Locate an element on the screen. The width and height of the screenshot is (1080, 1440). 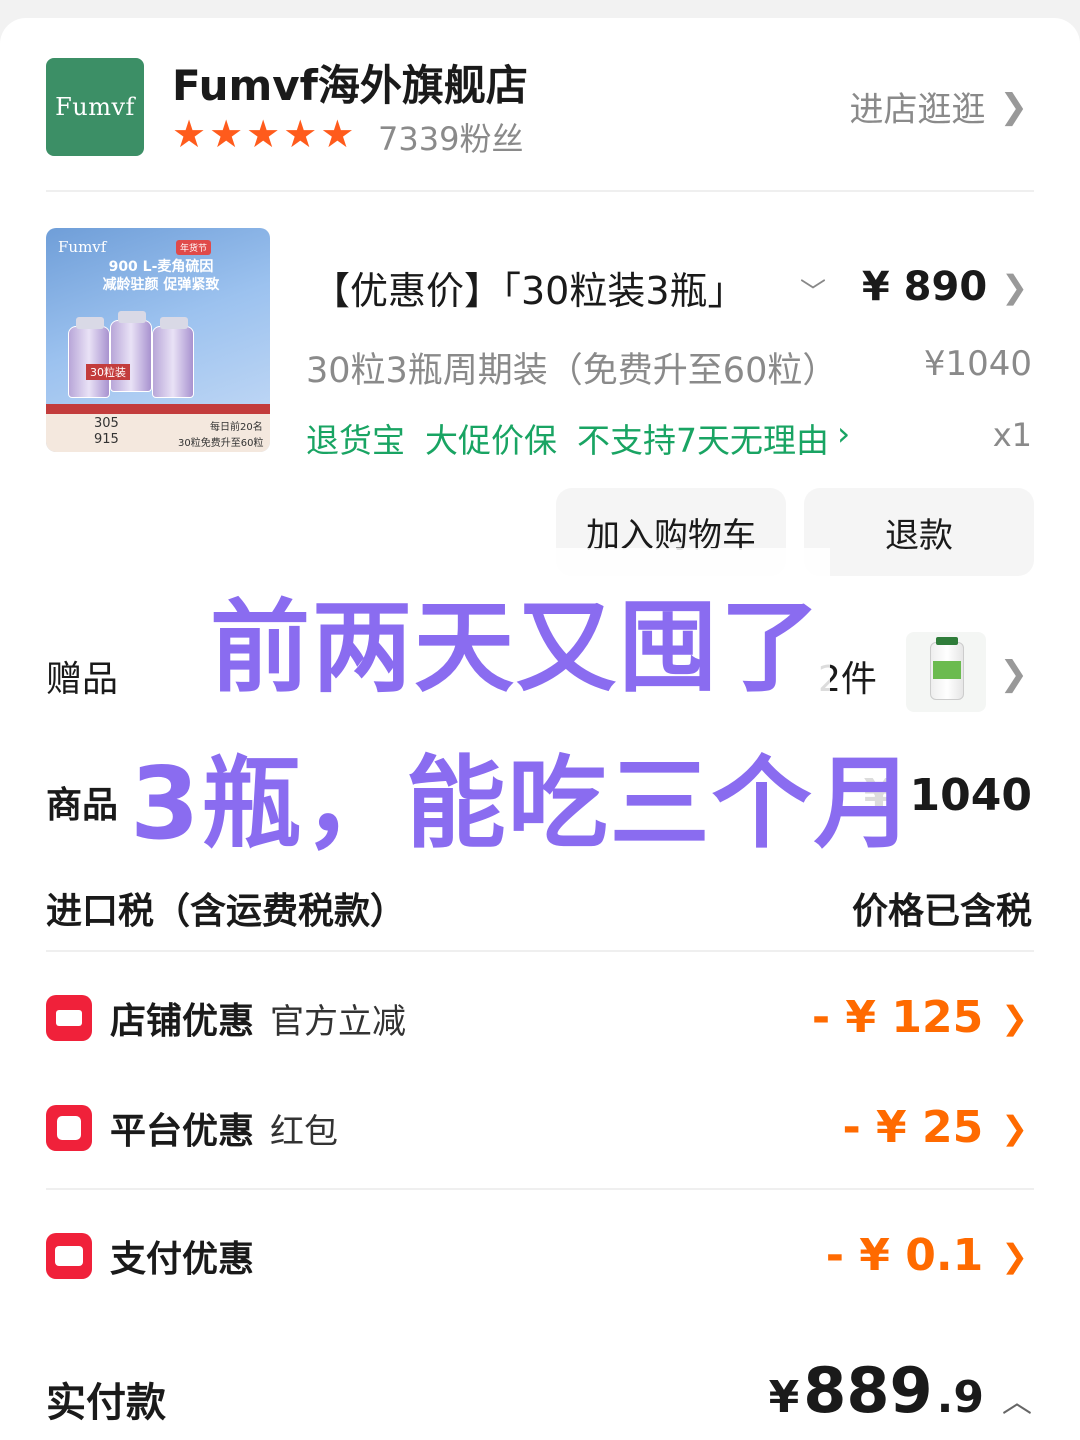
payment-discount-row: 支付优惠 is located at coordinates (150, 1256).